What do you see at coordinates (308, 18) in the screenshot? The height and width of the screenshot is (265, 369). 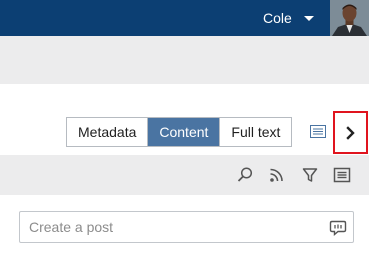 I see `chevron-down-icon` at bounding box center [308, 18].